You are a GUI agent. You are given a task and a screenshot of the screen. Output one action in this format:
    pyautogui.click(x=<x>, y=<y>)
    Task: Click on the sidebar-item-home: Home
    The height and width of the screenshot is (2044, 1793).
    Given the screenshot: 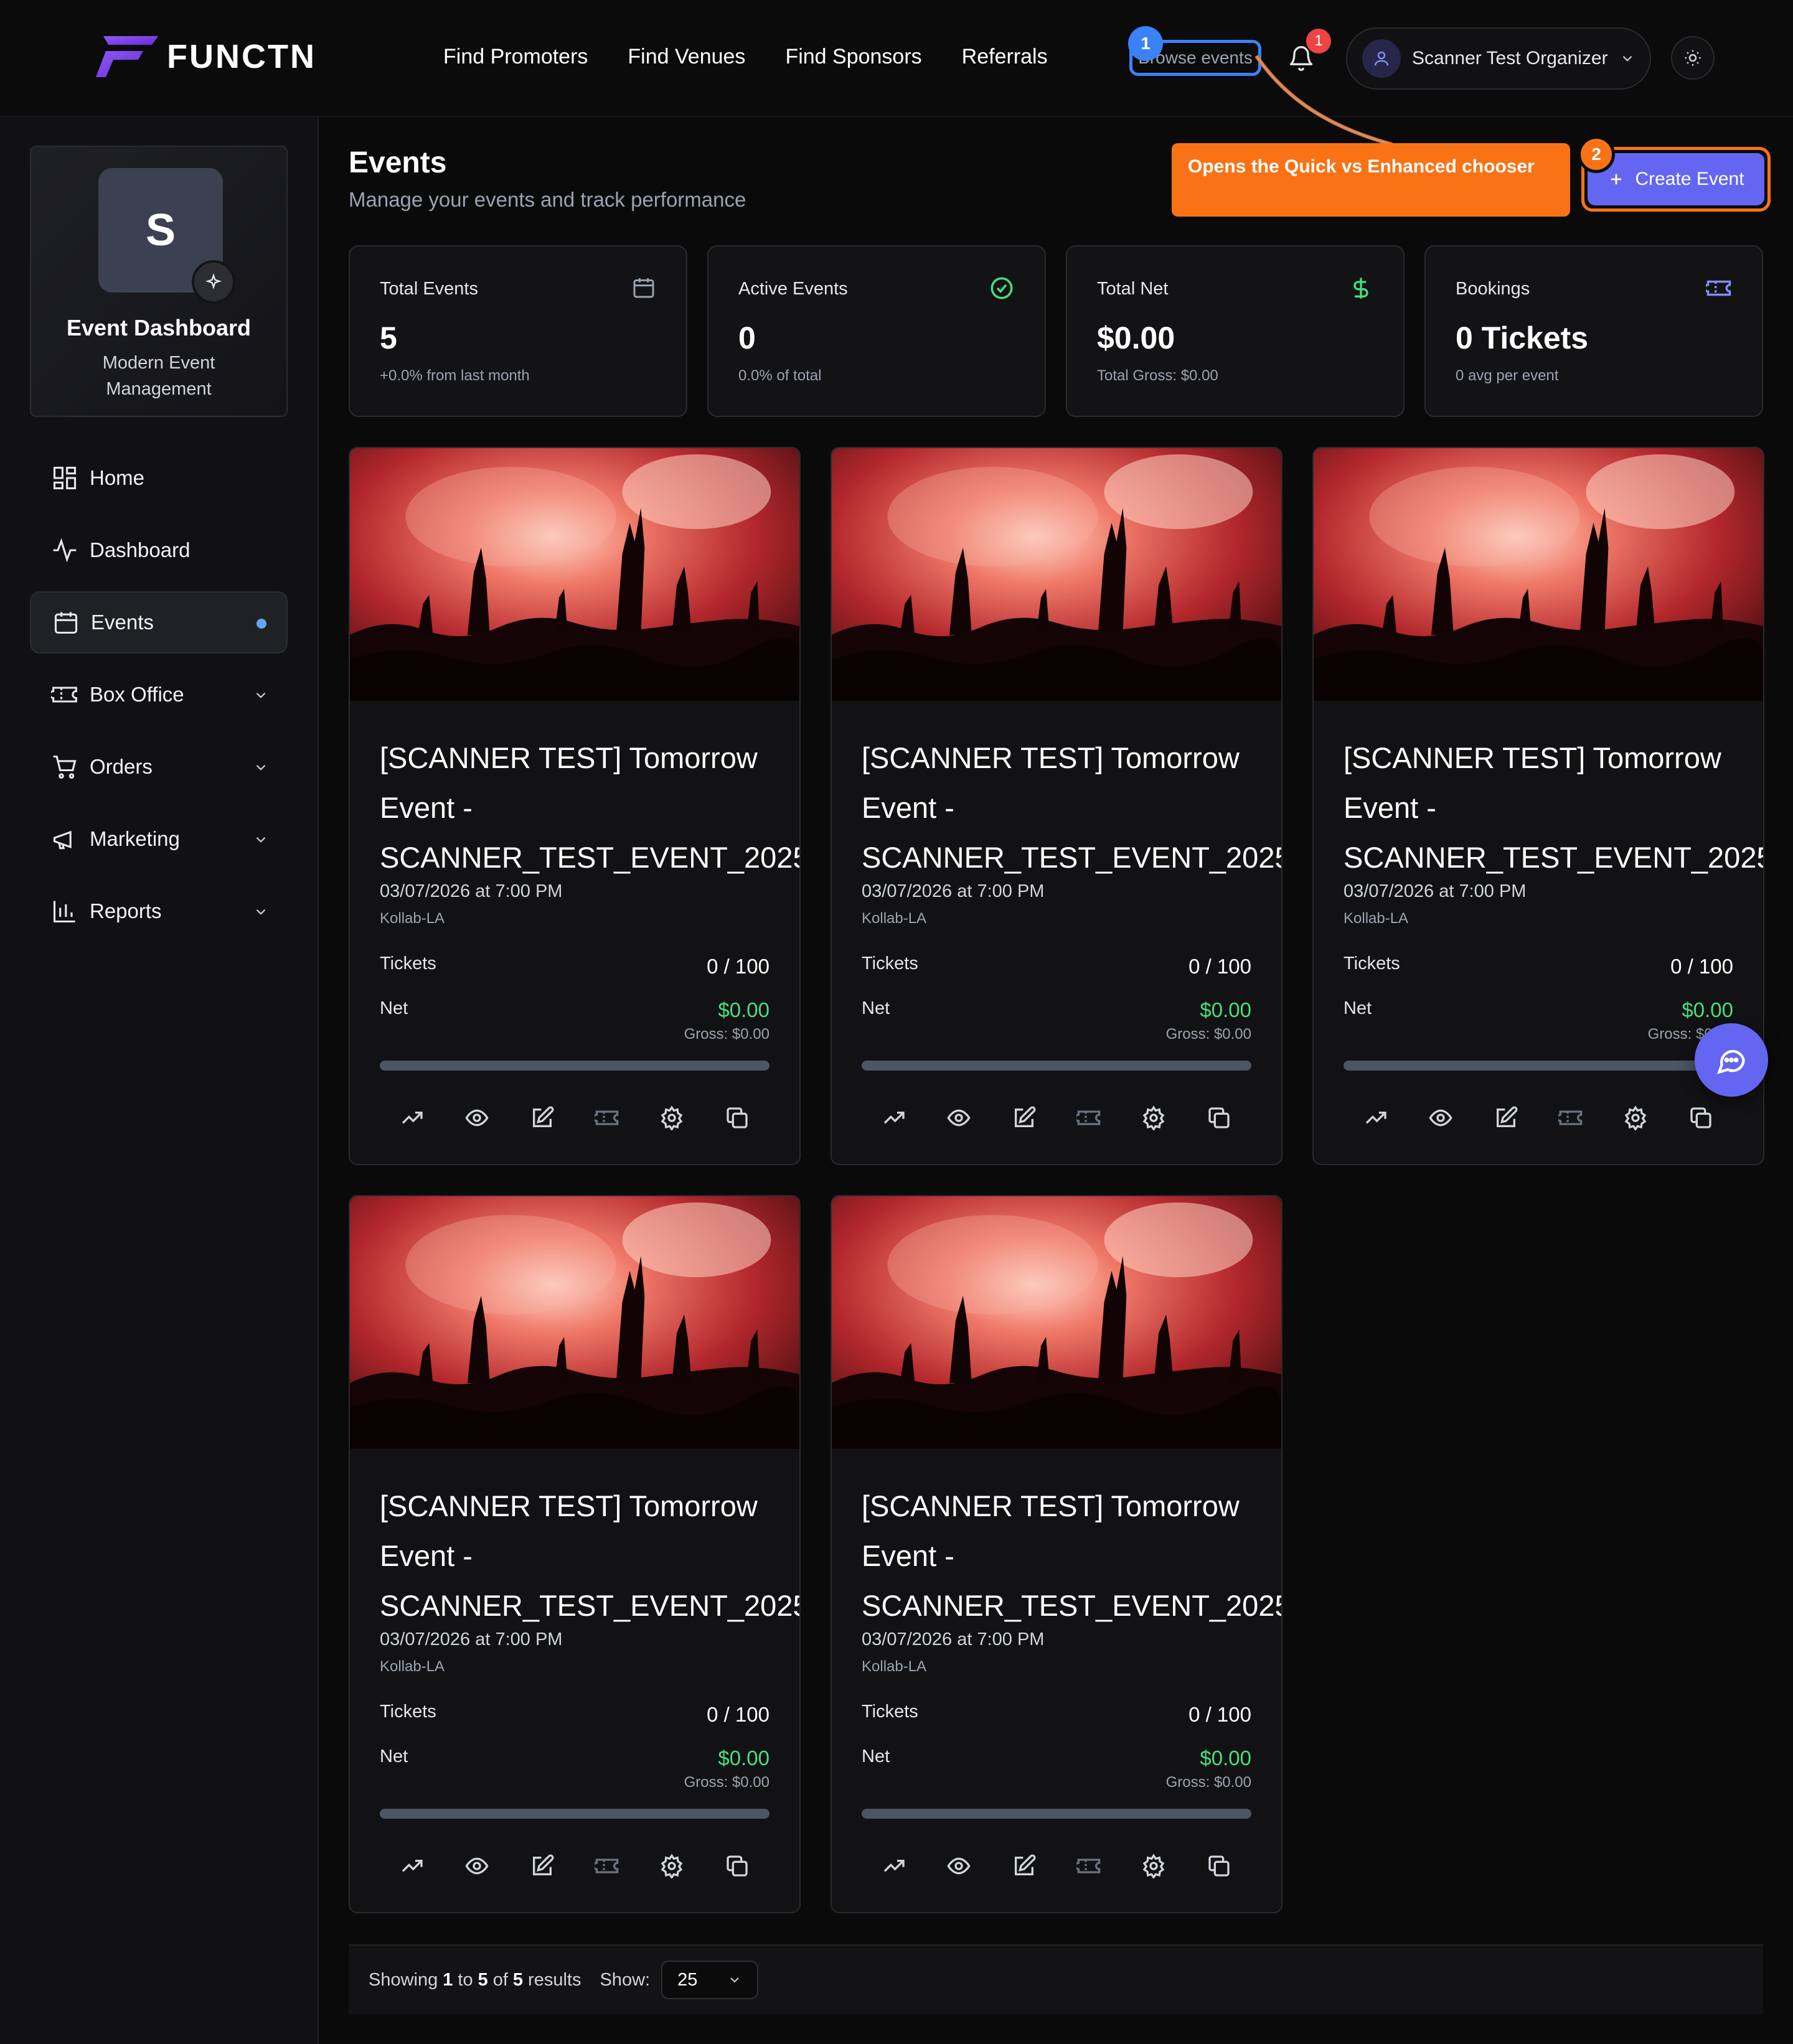 What is the action you would take?
    pyautogui.click(x=159, y=478)
    